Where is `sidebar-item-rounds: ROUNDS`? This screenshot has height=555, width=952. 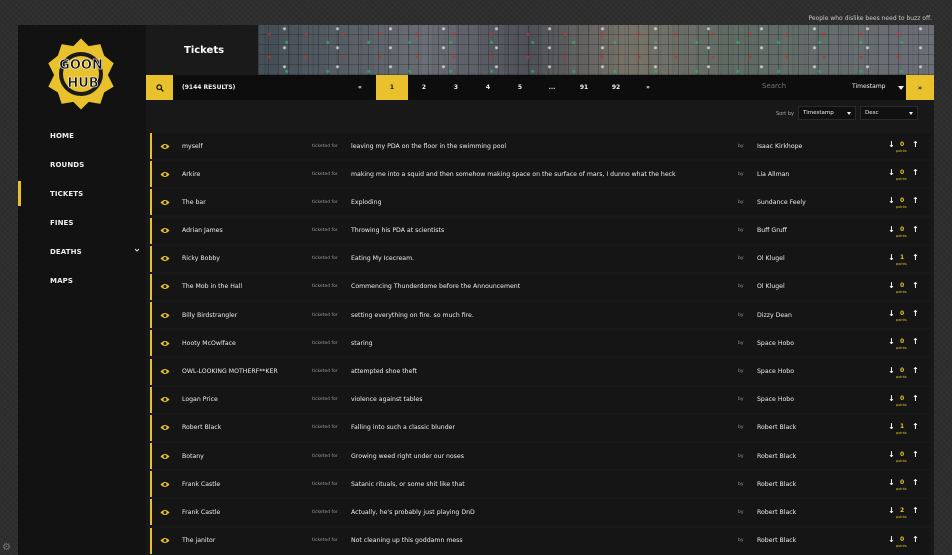
sidebar-item-rounds: ROUNDS is located at coordinates (82, 164).